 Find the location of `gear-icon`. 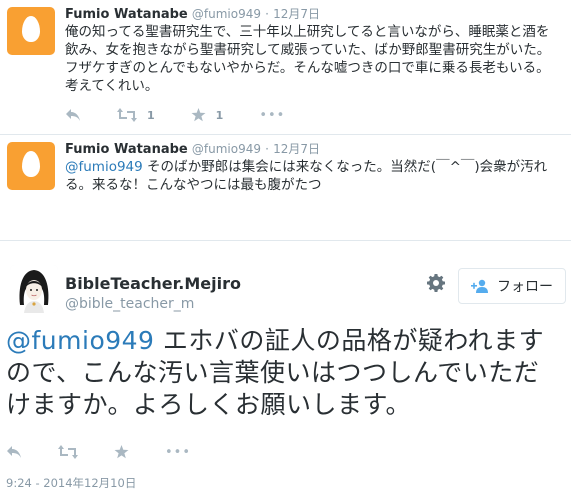

gear-icon is located at coordinates (436, 283).